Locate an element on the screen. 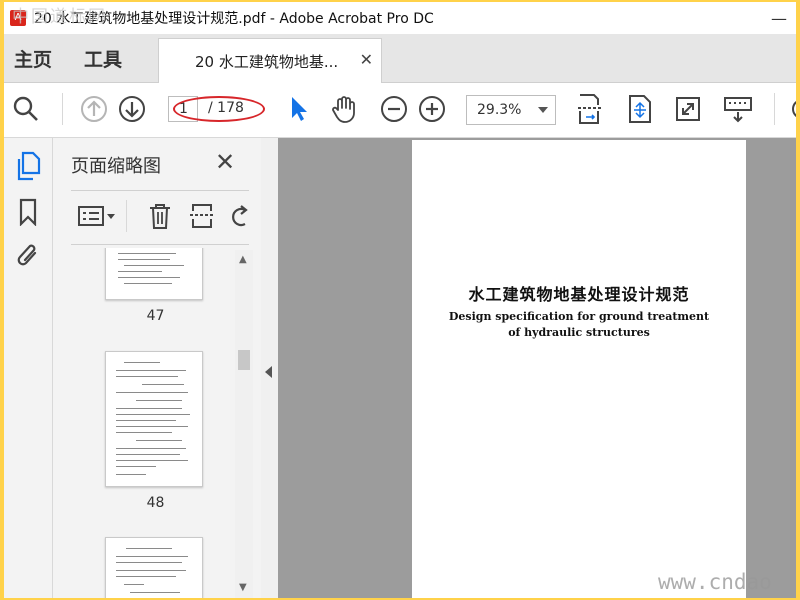 The height and width of the screenshot is (600, 800). page-thumbnails-rail-button is located at coordinates (28, 166).